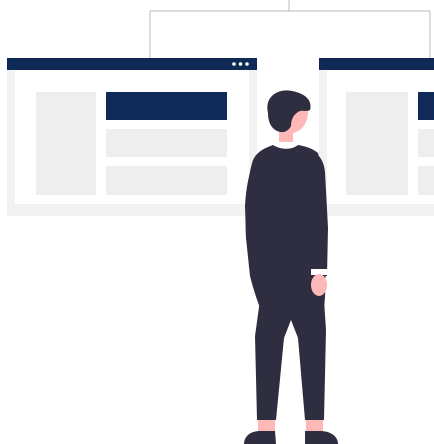 The width and height of the screenshot is (434, 444). I want to click on person-pants, so click(290, 360).